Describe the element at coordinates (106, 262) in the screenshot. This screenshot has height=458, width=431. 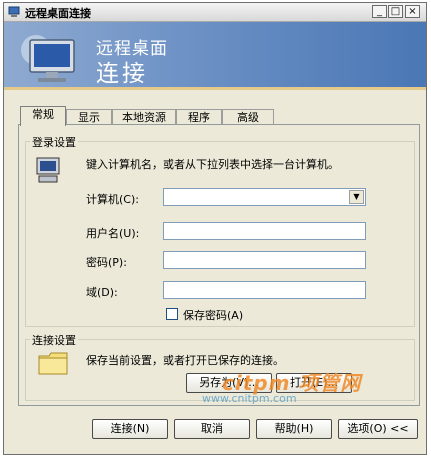
I see `password-label: 密码(P):` at that location.